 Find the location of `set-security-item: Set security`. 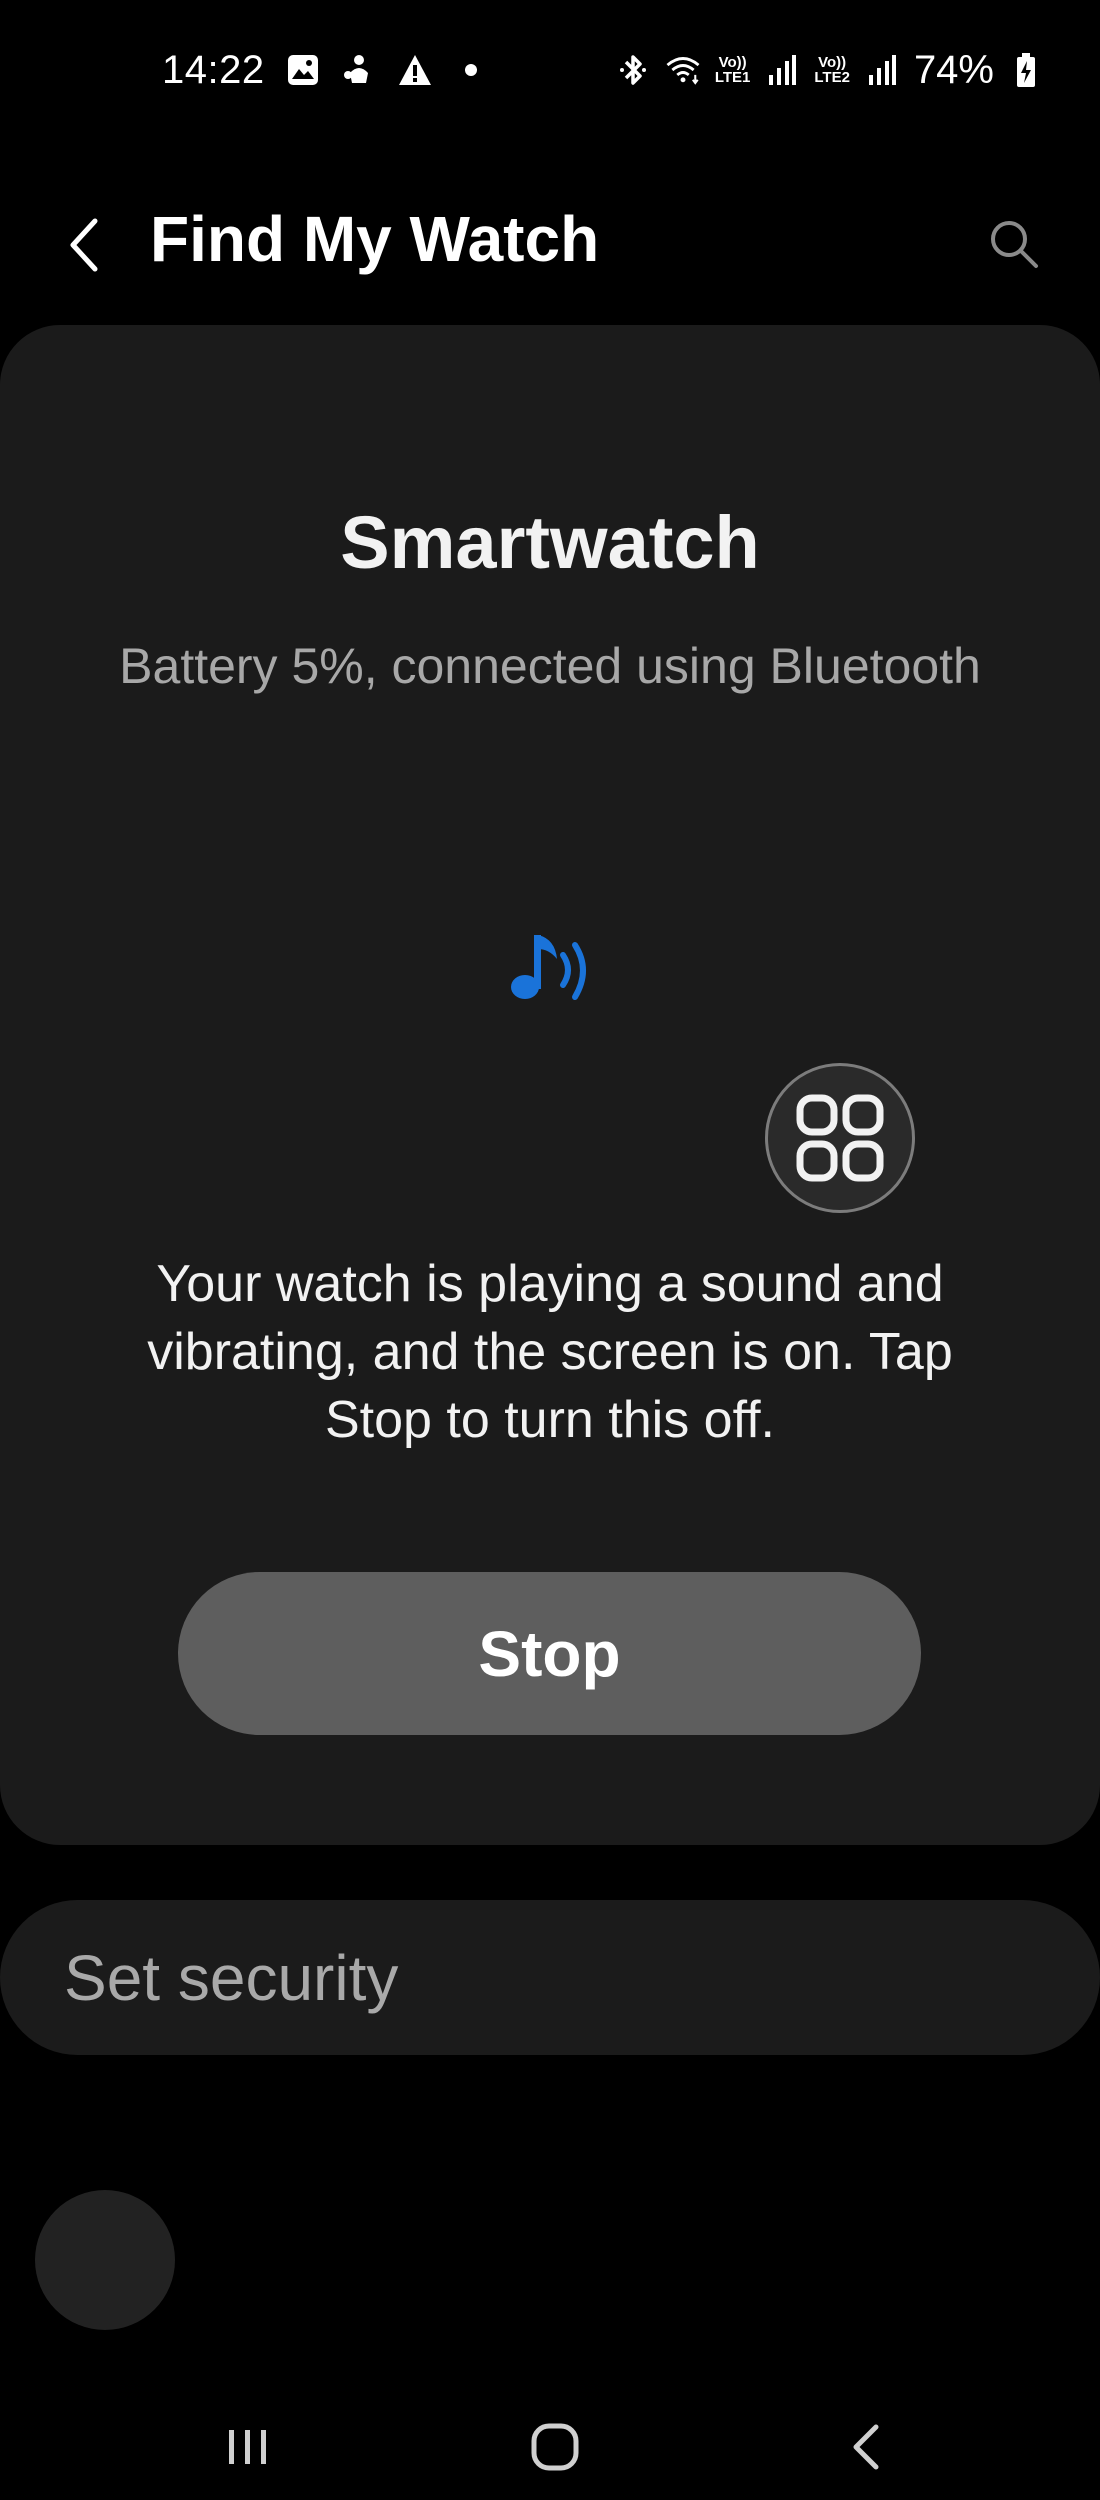

set-security-item: Set security is located at coordinates (550, 1977).